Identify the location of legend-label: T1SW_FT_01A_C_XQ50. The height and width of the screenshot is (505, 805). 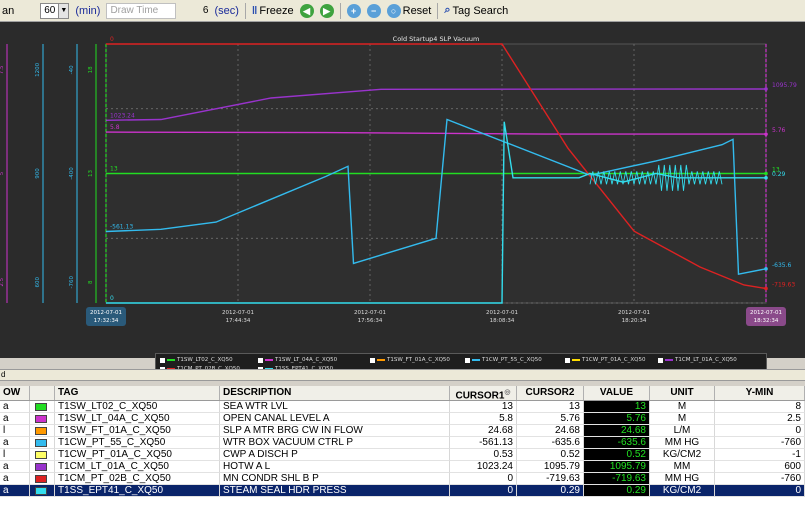
(418, 360).